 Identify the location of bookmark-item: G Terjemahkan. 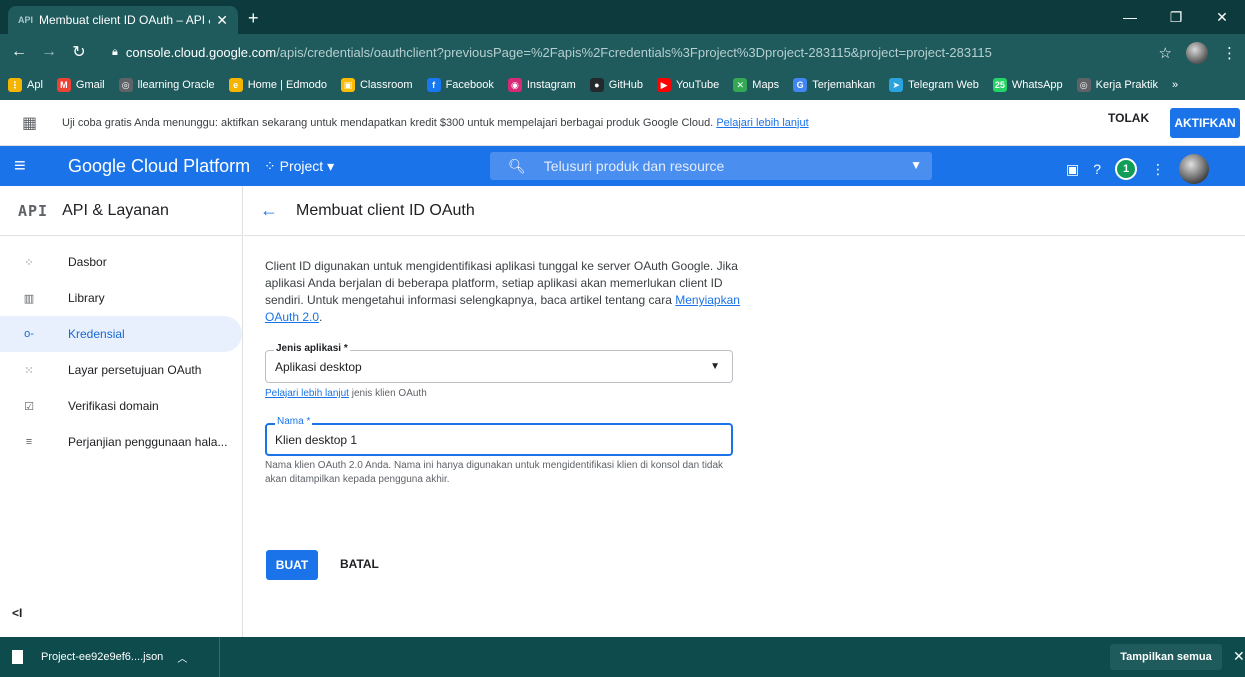
(834, 85).